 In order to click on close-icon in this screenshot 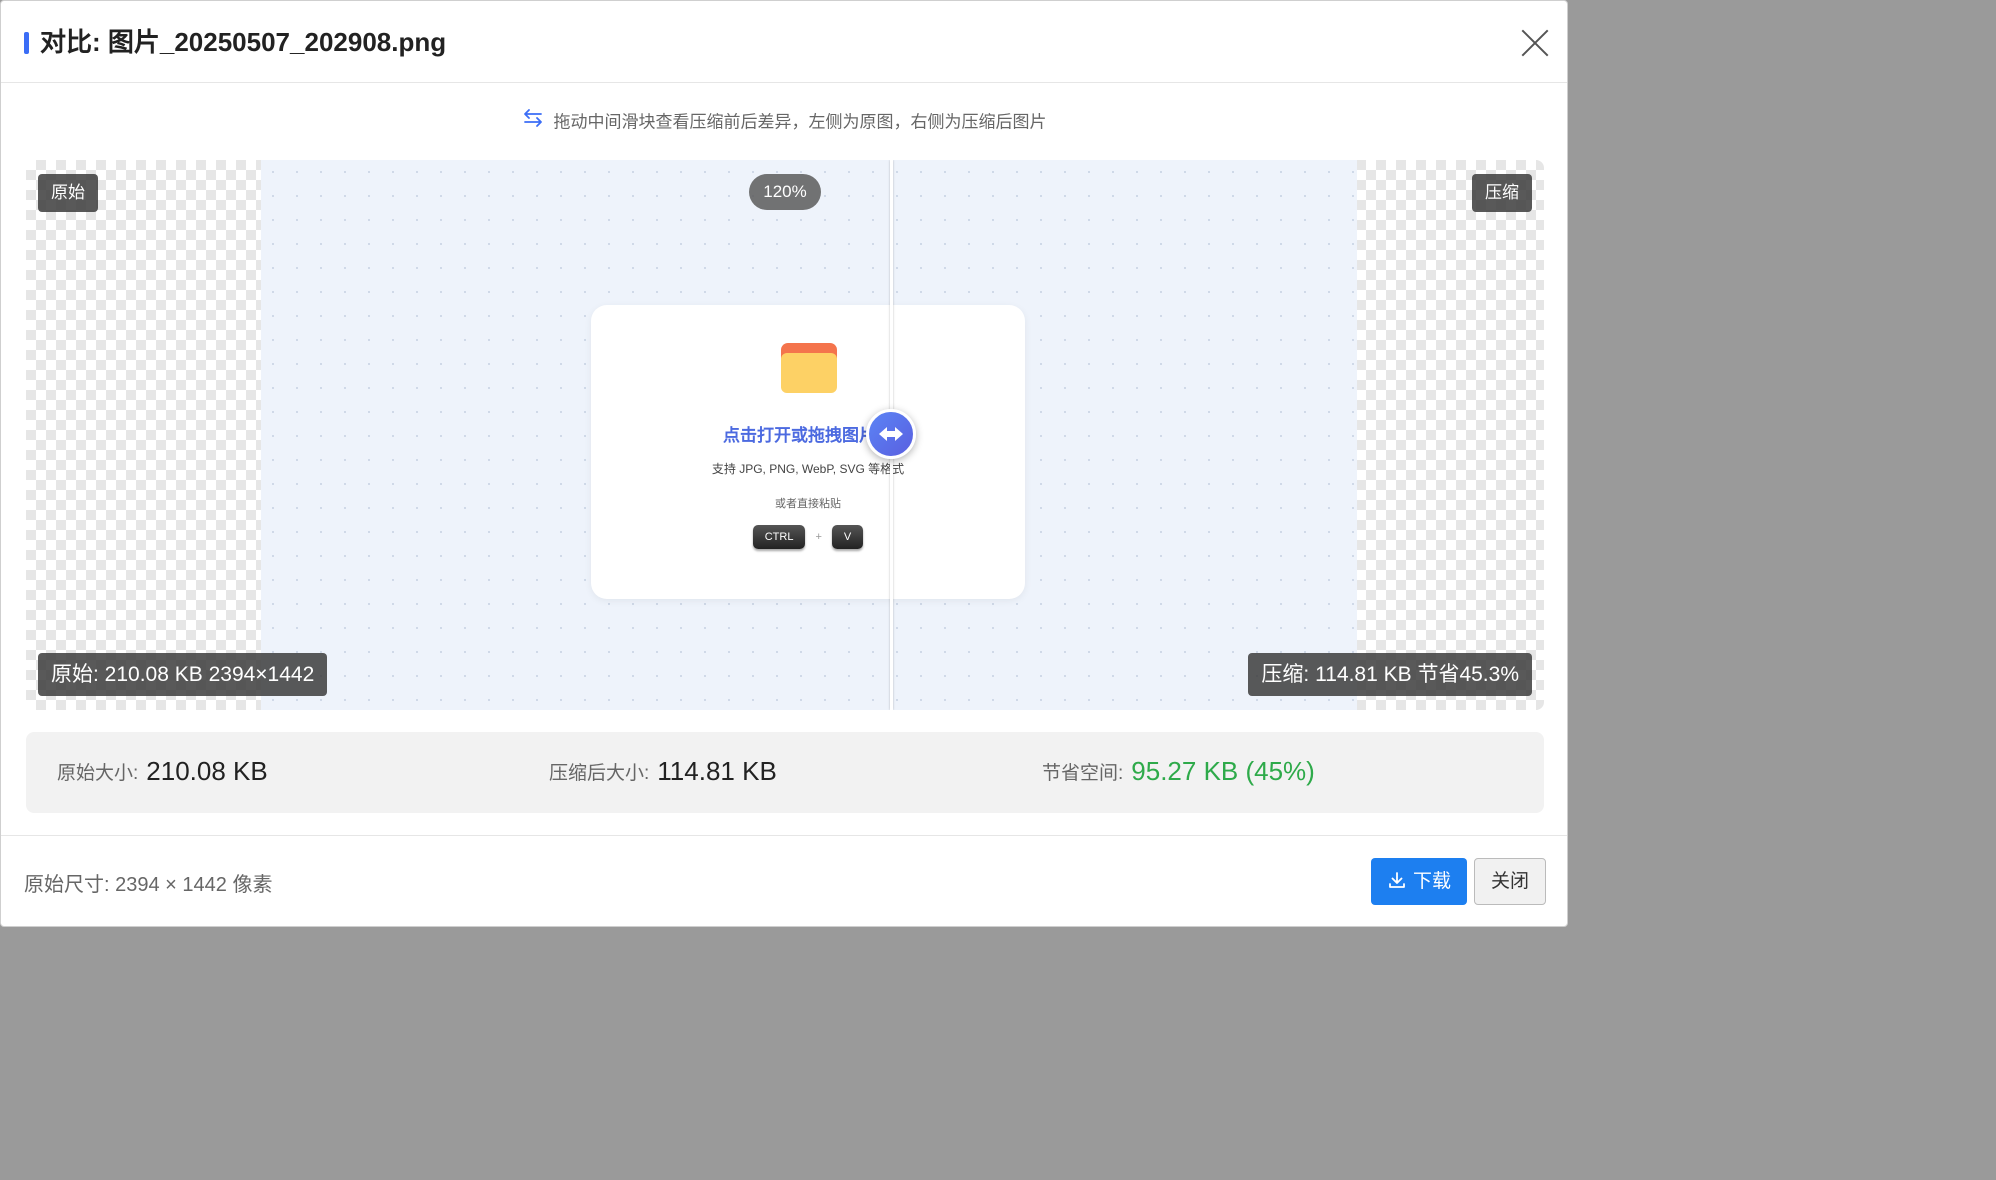, I will do `click(1535, 43)`.